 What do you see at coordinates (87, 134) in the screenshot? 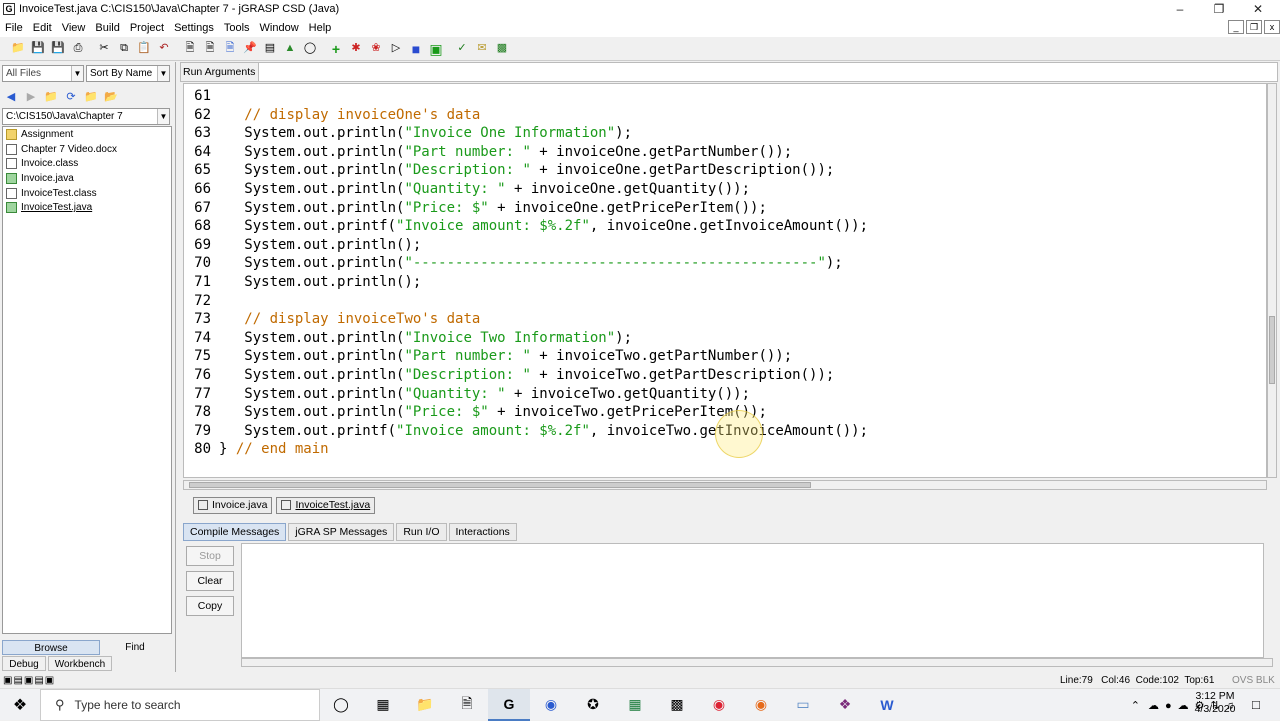
I see `file-list-item: Assignment` at bounding box center [87, 134].